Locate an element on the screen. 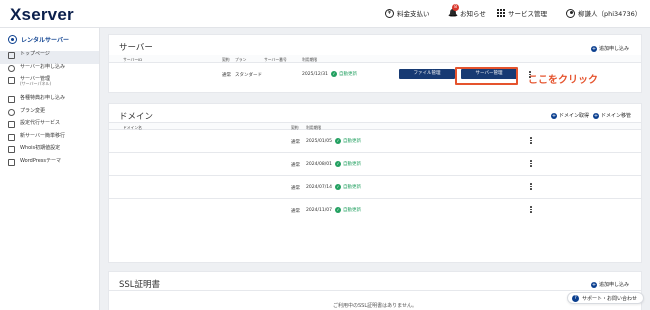 The image size is (650, 310). col-expiry: 利用期限 is located at coordinates (310, 59).